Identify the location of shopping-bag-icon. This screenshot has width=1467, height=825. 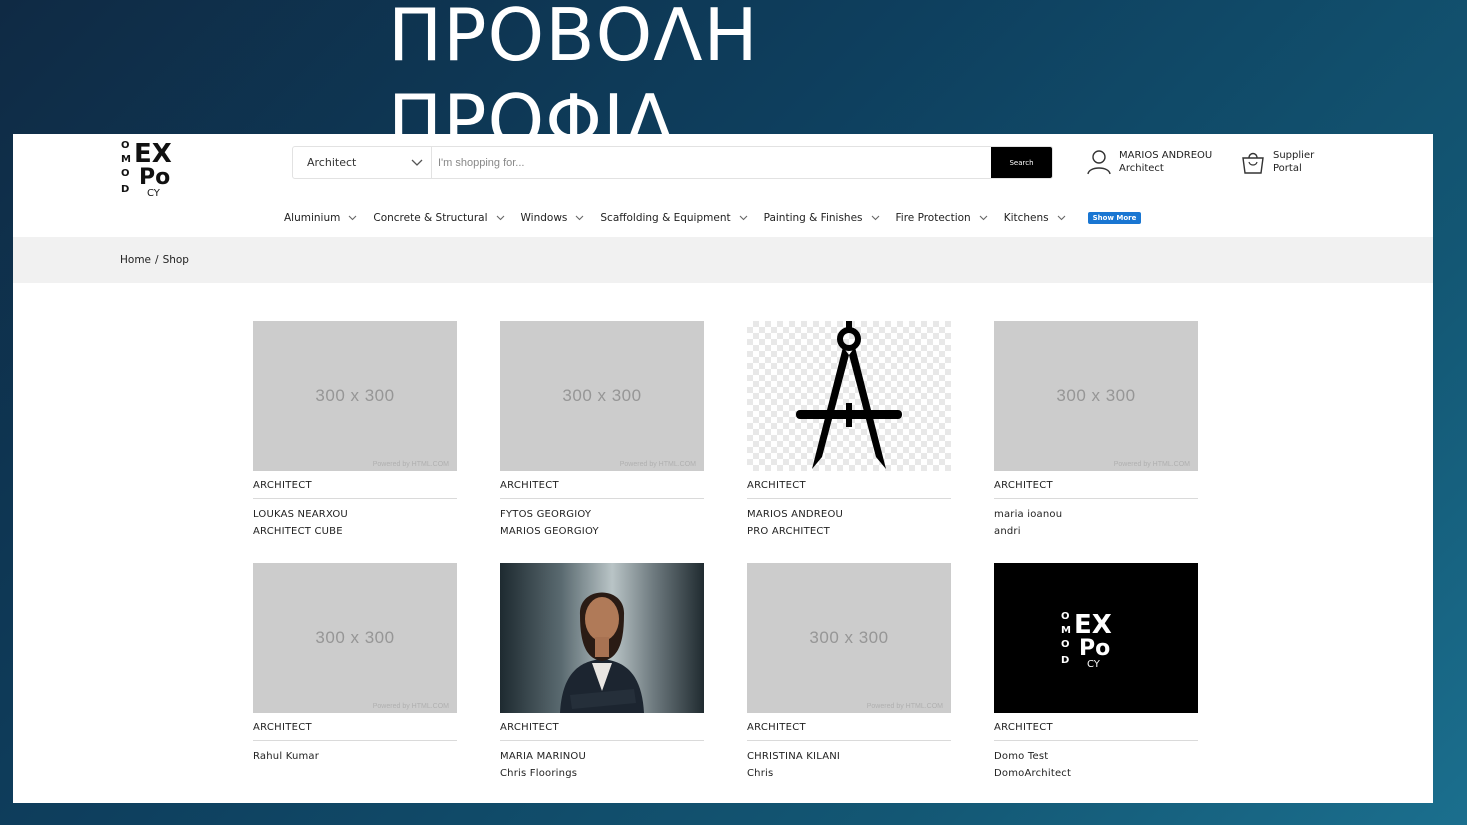
(1253, 163).